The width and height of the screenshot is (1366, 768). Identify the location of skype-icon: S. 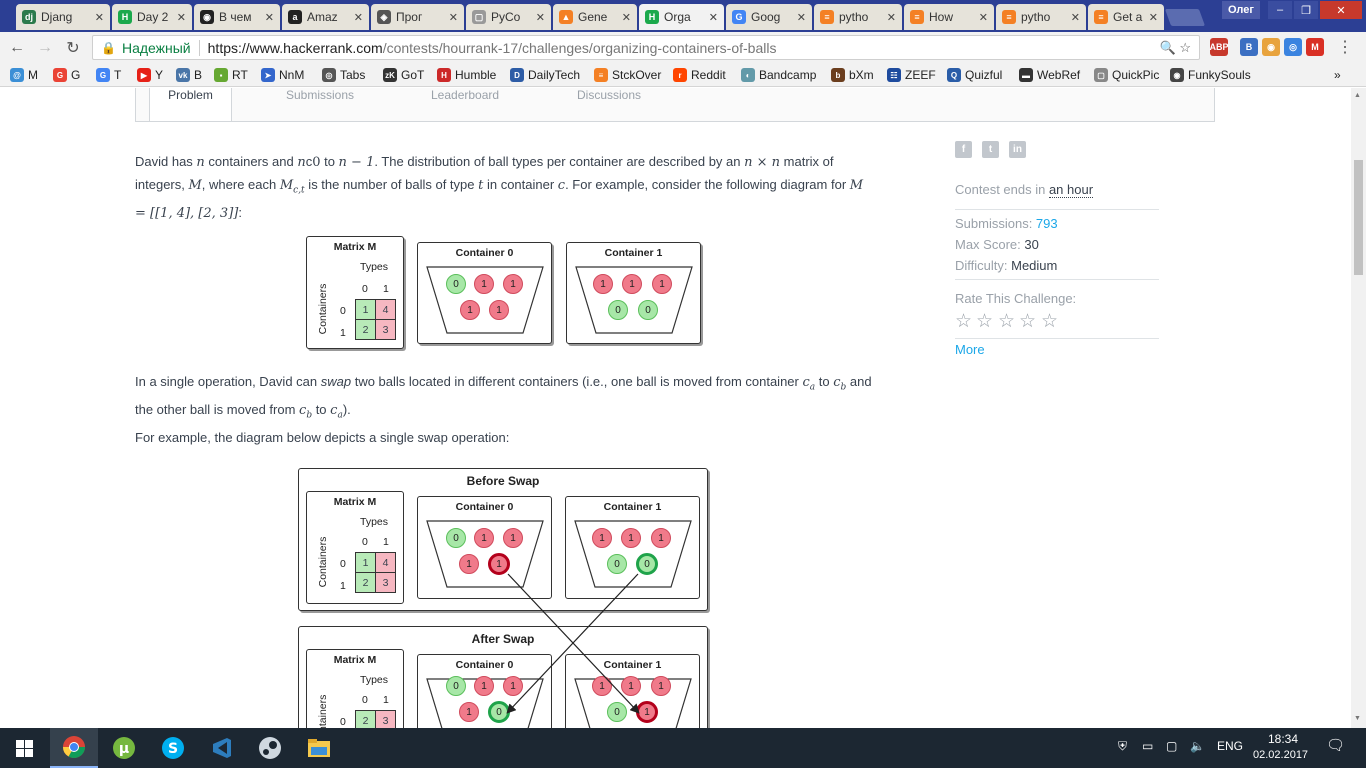
(173, 748).